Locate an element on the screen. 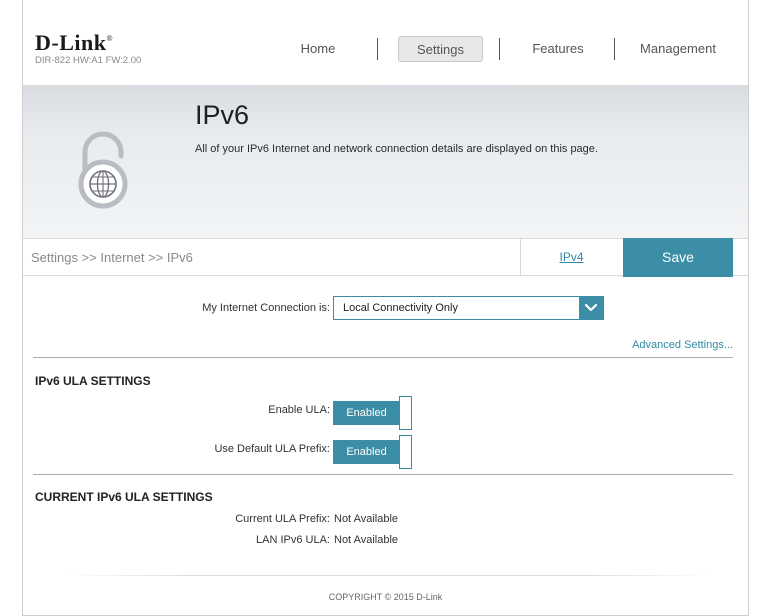  current-ula-prefix-label: Current ULA Prefix: is located at coordinates (282, 519).